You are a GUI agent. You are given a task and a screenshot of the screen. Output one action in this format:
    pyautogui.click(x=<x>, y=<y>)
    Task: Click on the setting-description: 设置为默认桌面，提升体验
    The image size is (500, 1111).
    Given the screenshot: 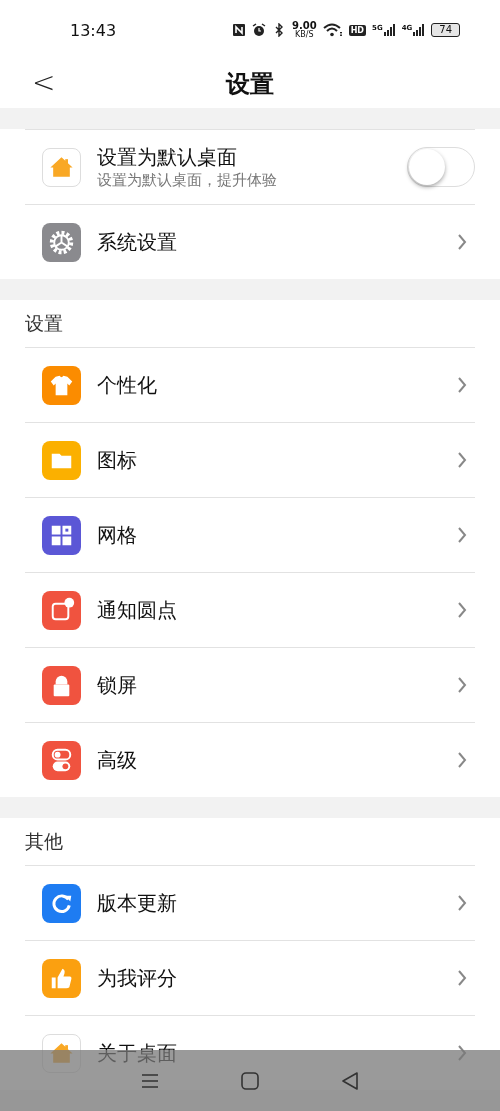 What is the action you would take?
    pyautogui.click(x=187, y=180)
    